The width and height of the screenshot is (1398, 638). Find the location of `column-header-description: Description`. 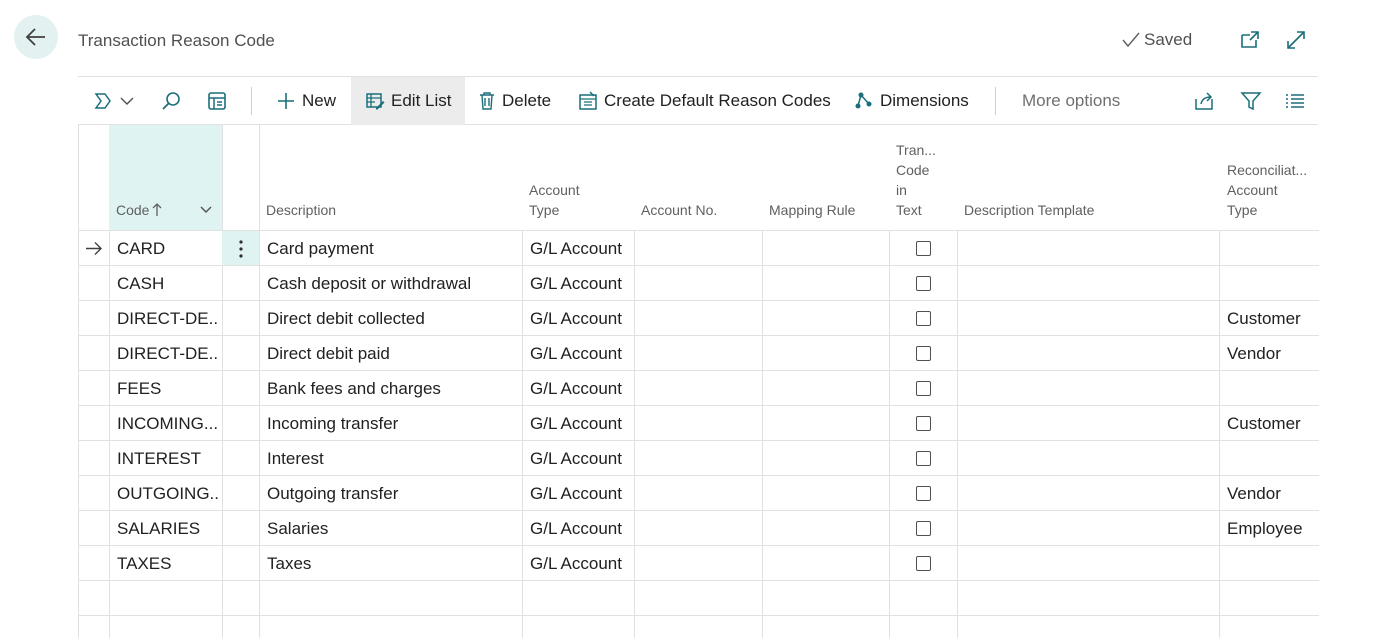

column-header-description: Description is located at coordinates (393, 177).